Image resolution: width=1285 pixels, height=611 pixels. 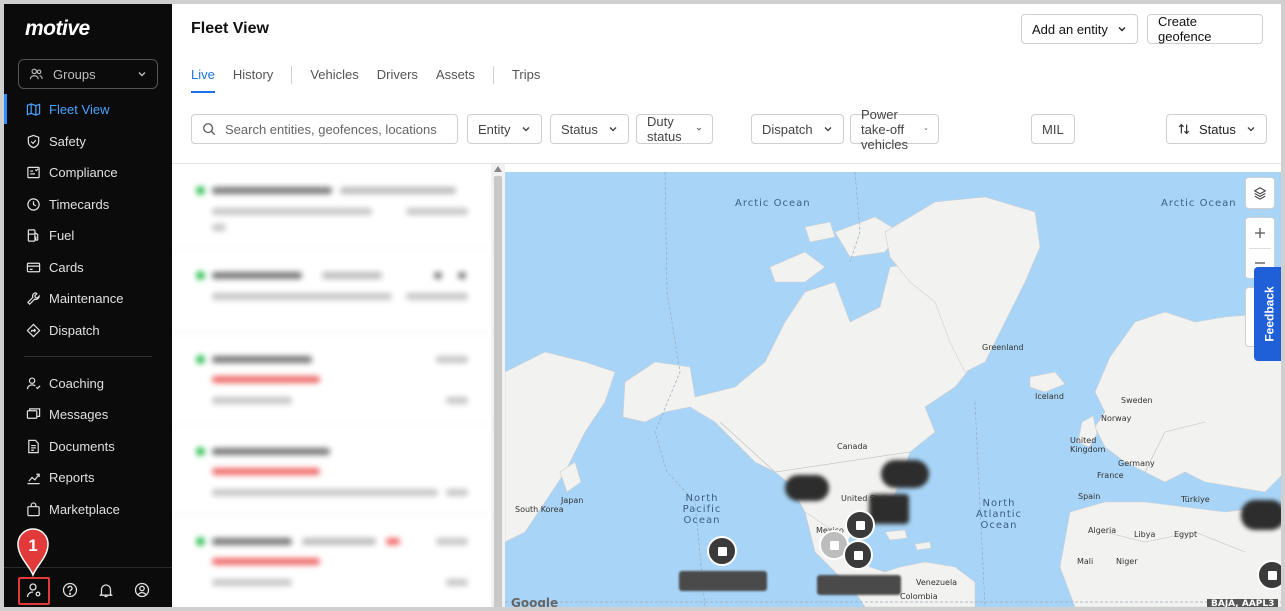 What do you see at coordinates (1070, 29) in the screenshot?
I see `add-entity-label: Add an entity` at bounding box center [1070, 29].